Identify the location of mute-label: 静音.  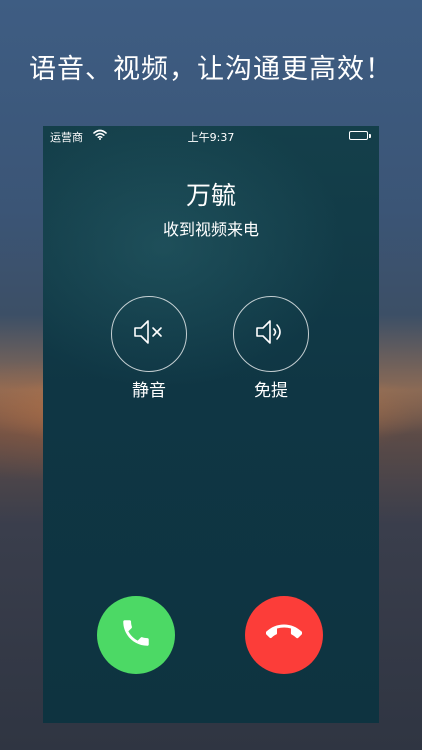
(149, 391).